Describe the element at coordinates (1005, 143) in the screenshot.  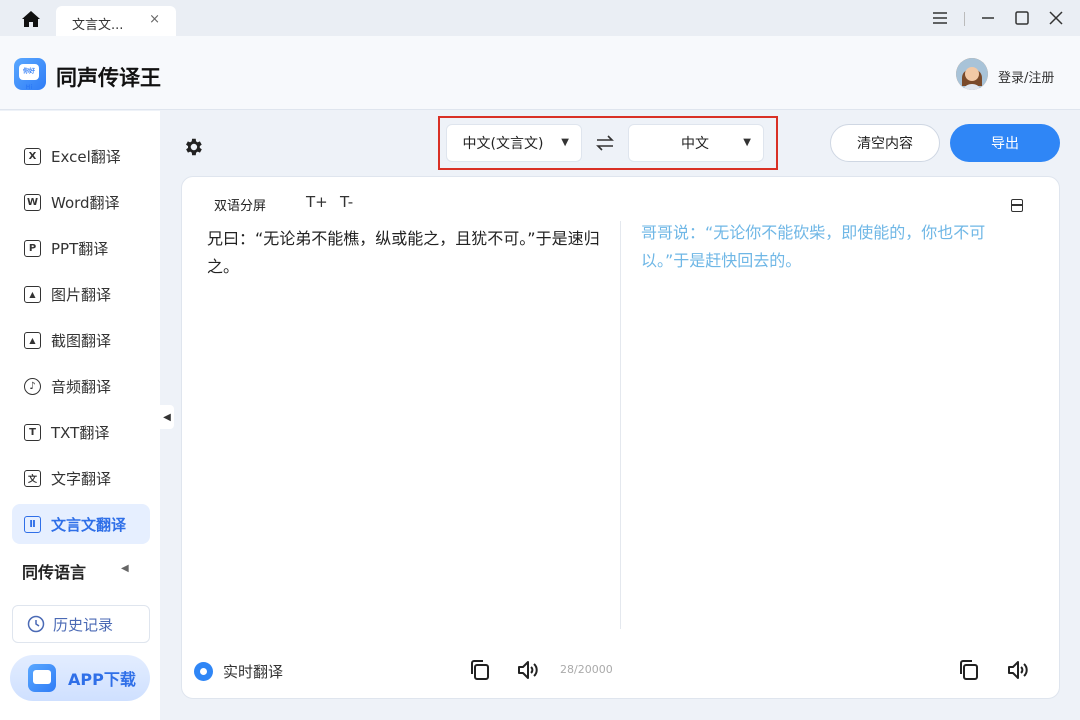
I see `export-button: 导出` at that location.